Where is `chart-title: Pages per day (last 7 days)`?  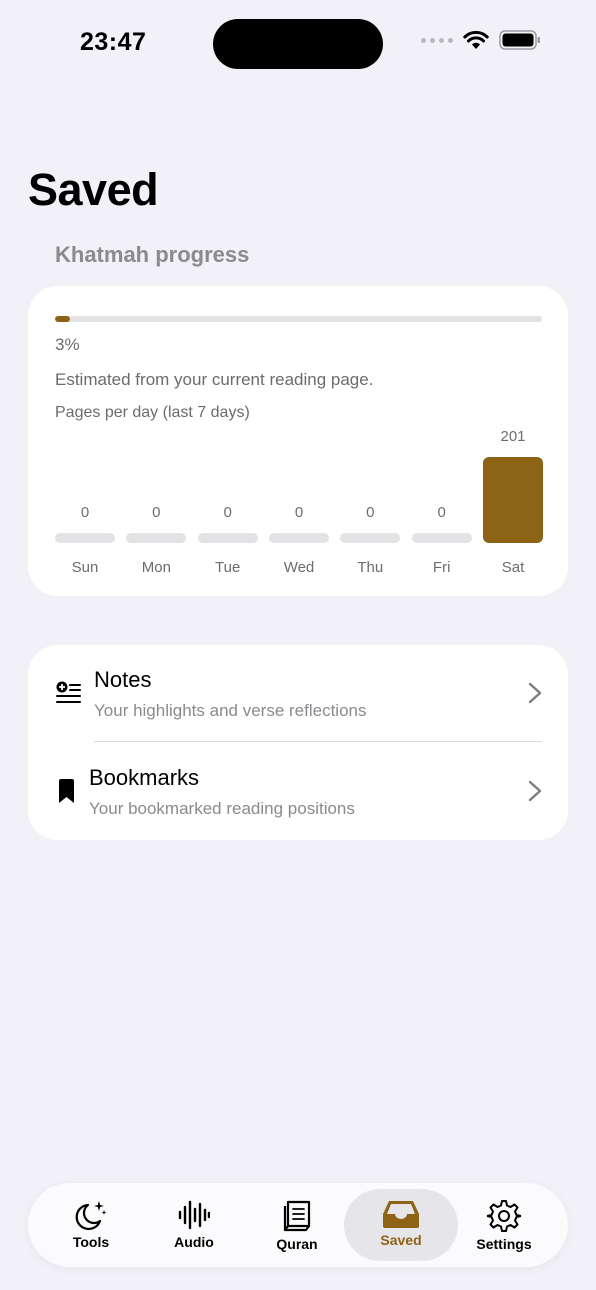
chart-title: Pages per day (last 7 days) is located at coordinates (152, 412).